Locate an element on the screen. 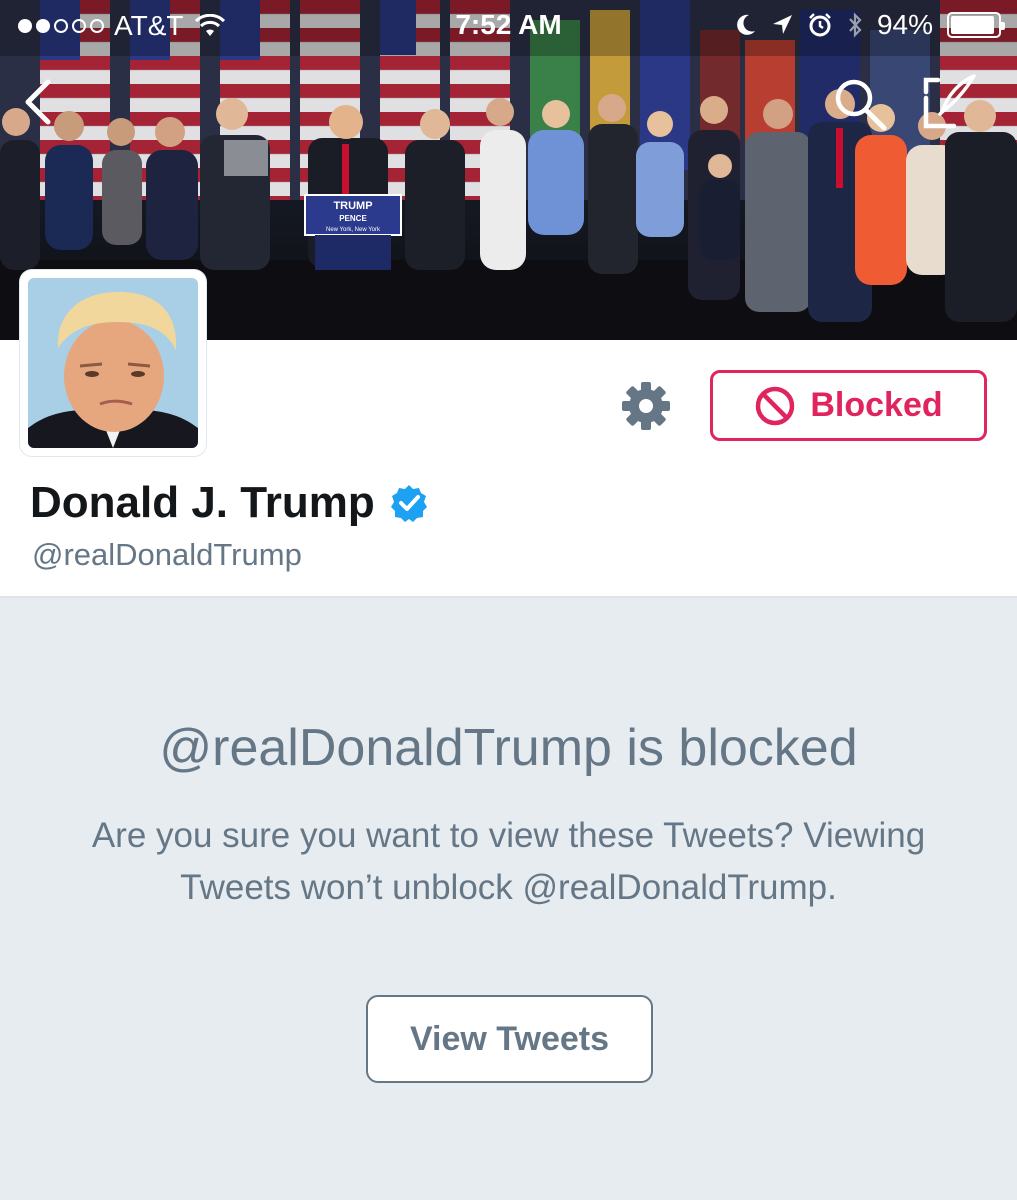 The width and height of the screenshot is (1017, 1200). gear-icon is located at coordinates (646, 406).